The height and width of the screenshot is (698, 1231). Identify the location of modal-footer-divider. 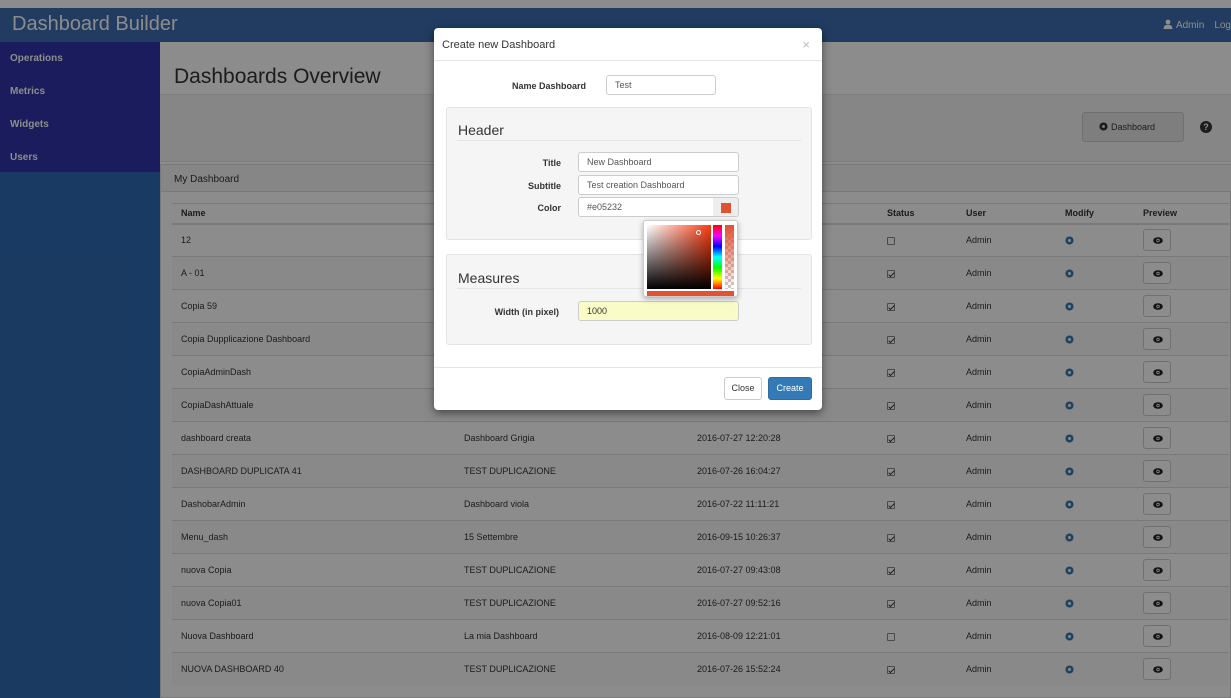
(628, 367).